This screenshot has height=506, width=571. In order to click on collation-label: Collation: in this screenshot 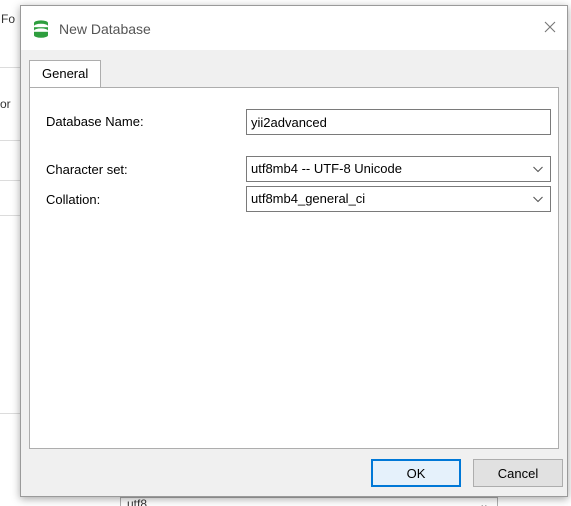, I will do `click(73, 199)`.